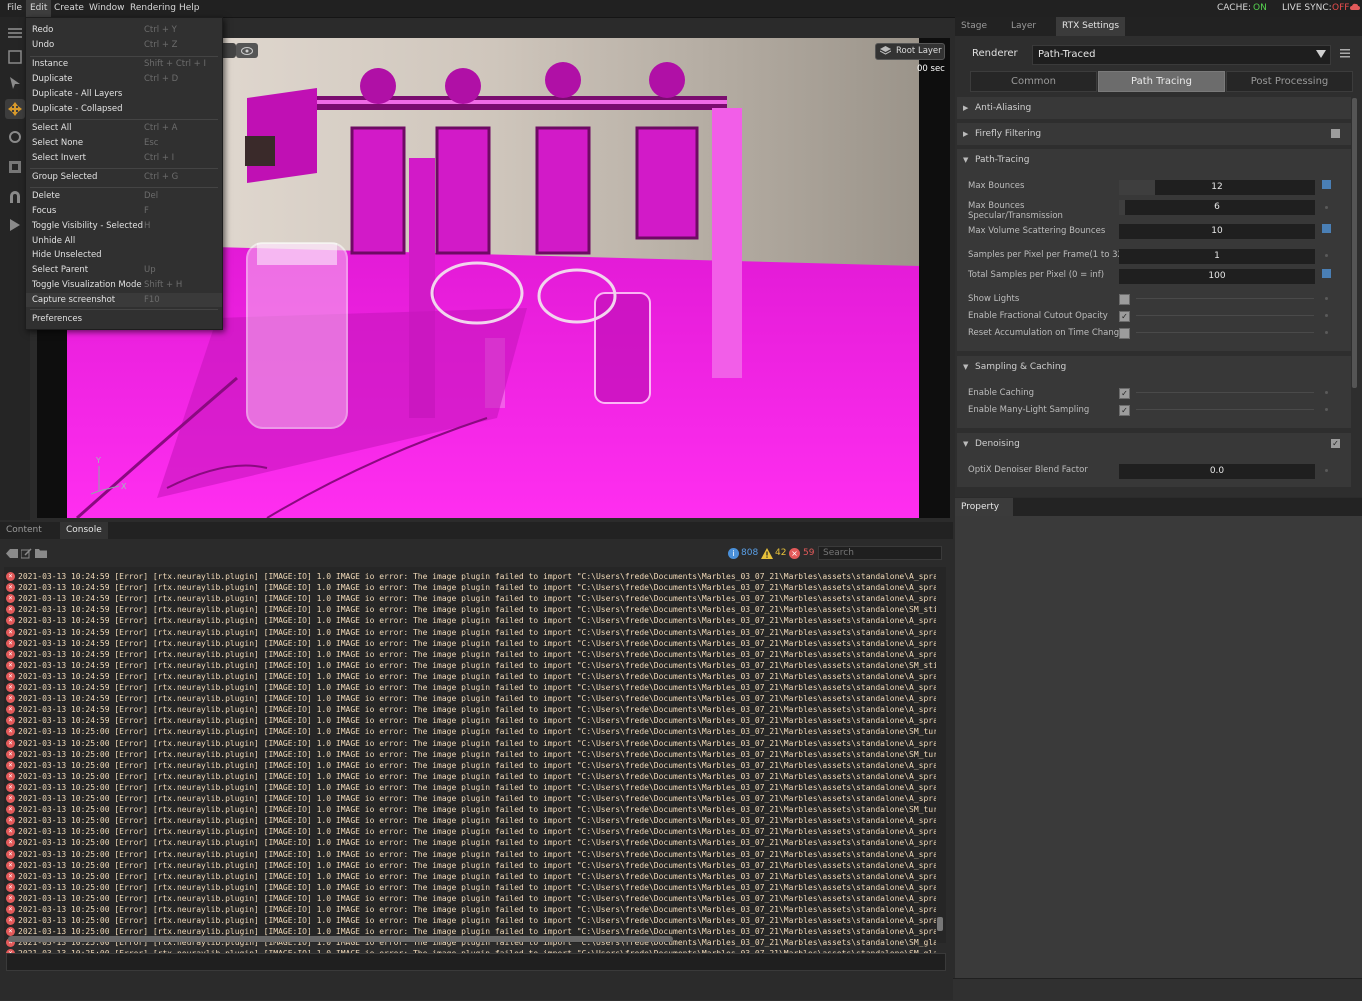  Describe the element at coordinates (124, 94) in the screenshot. I see `menu-item-duplicate-all-layers: Duplicate - All Layers` at that location.